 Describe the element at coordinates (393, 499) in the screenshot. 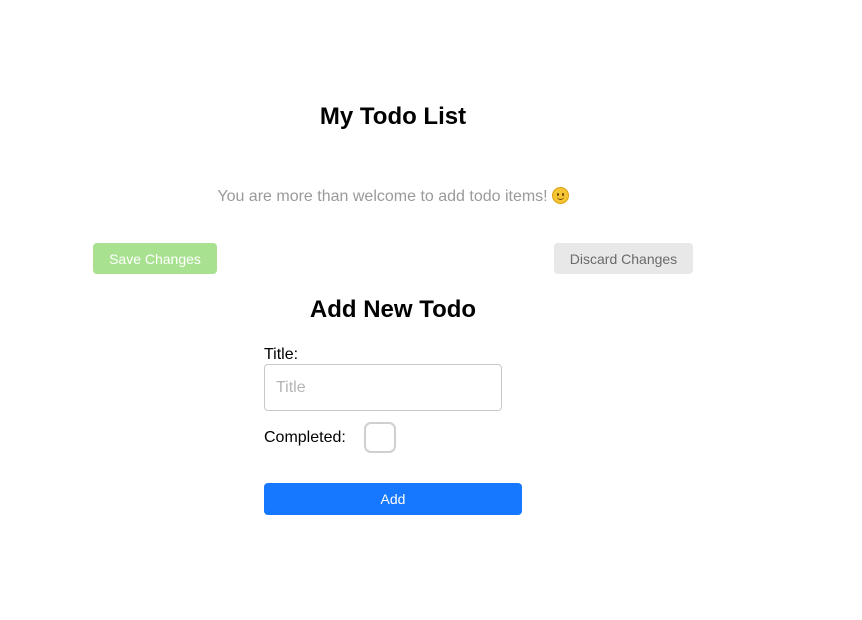

I see `add-todo-button: Add` at that location.